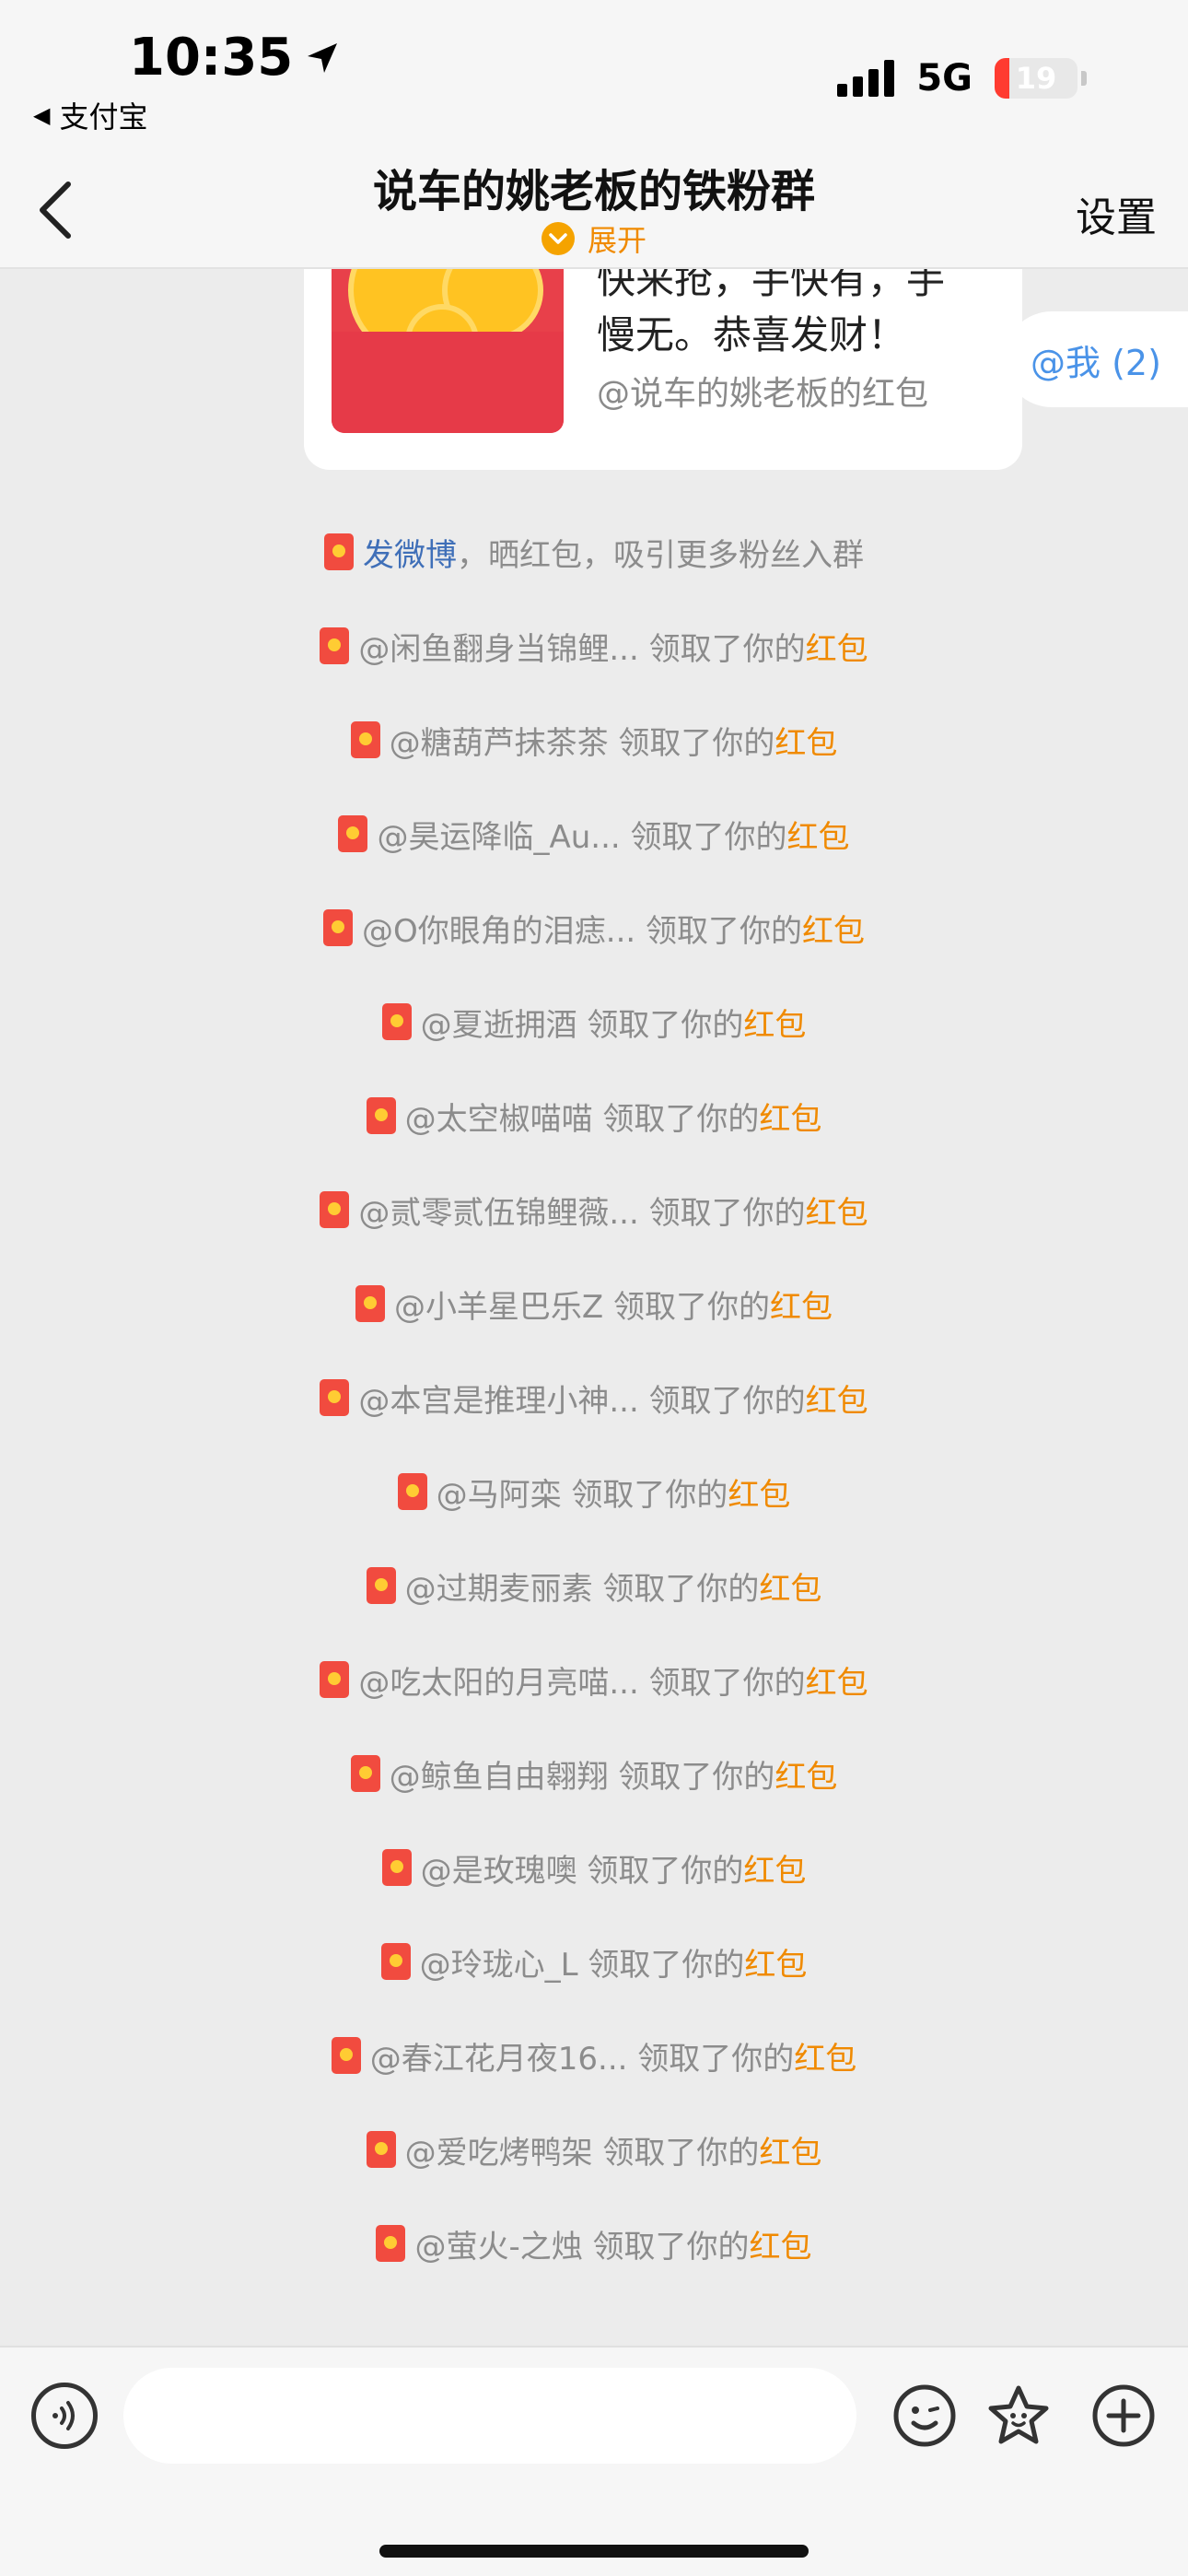 Image resolution: width=1188 pixels, height=2576 pixels. I want to click on claim-notice: @本宫是推理小神... 领取了你的红包, so click(594, 1398).